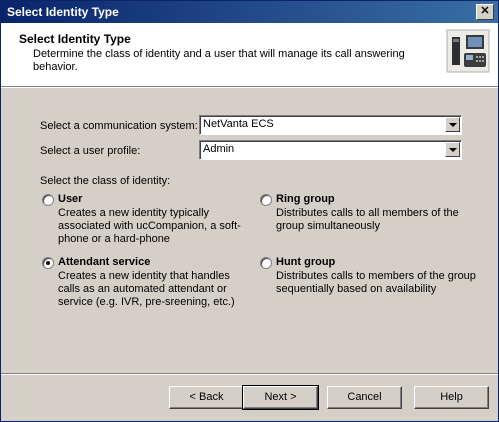  I want to click on profile-value: Admin, so click(219, 149).